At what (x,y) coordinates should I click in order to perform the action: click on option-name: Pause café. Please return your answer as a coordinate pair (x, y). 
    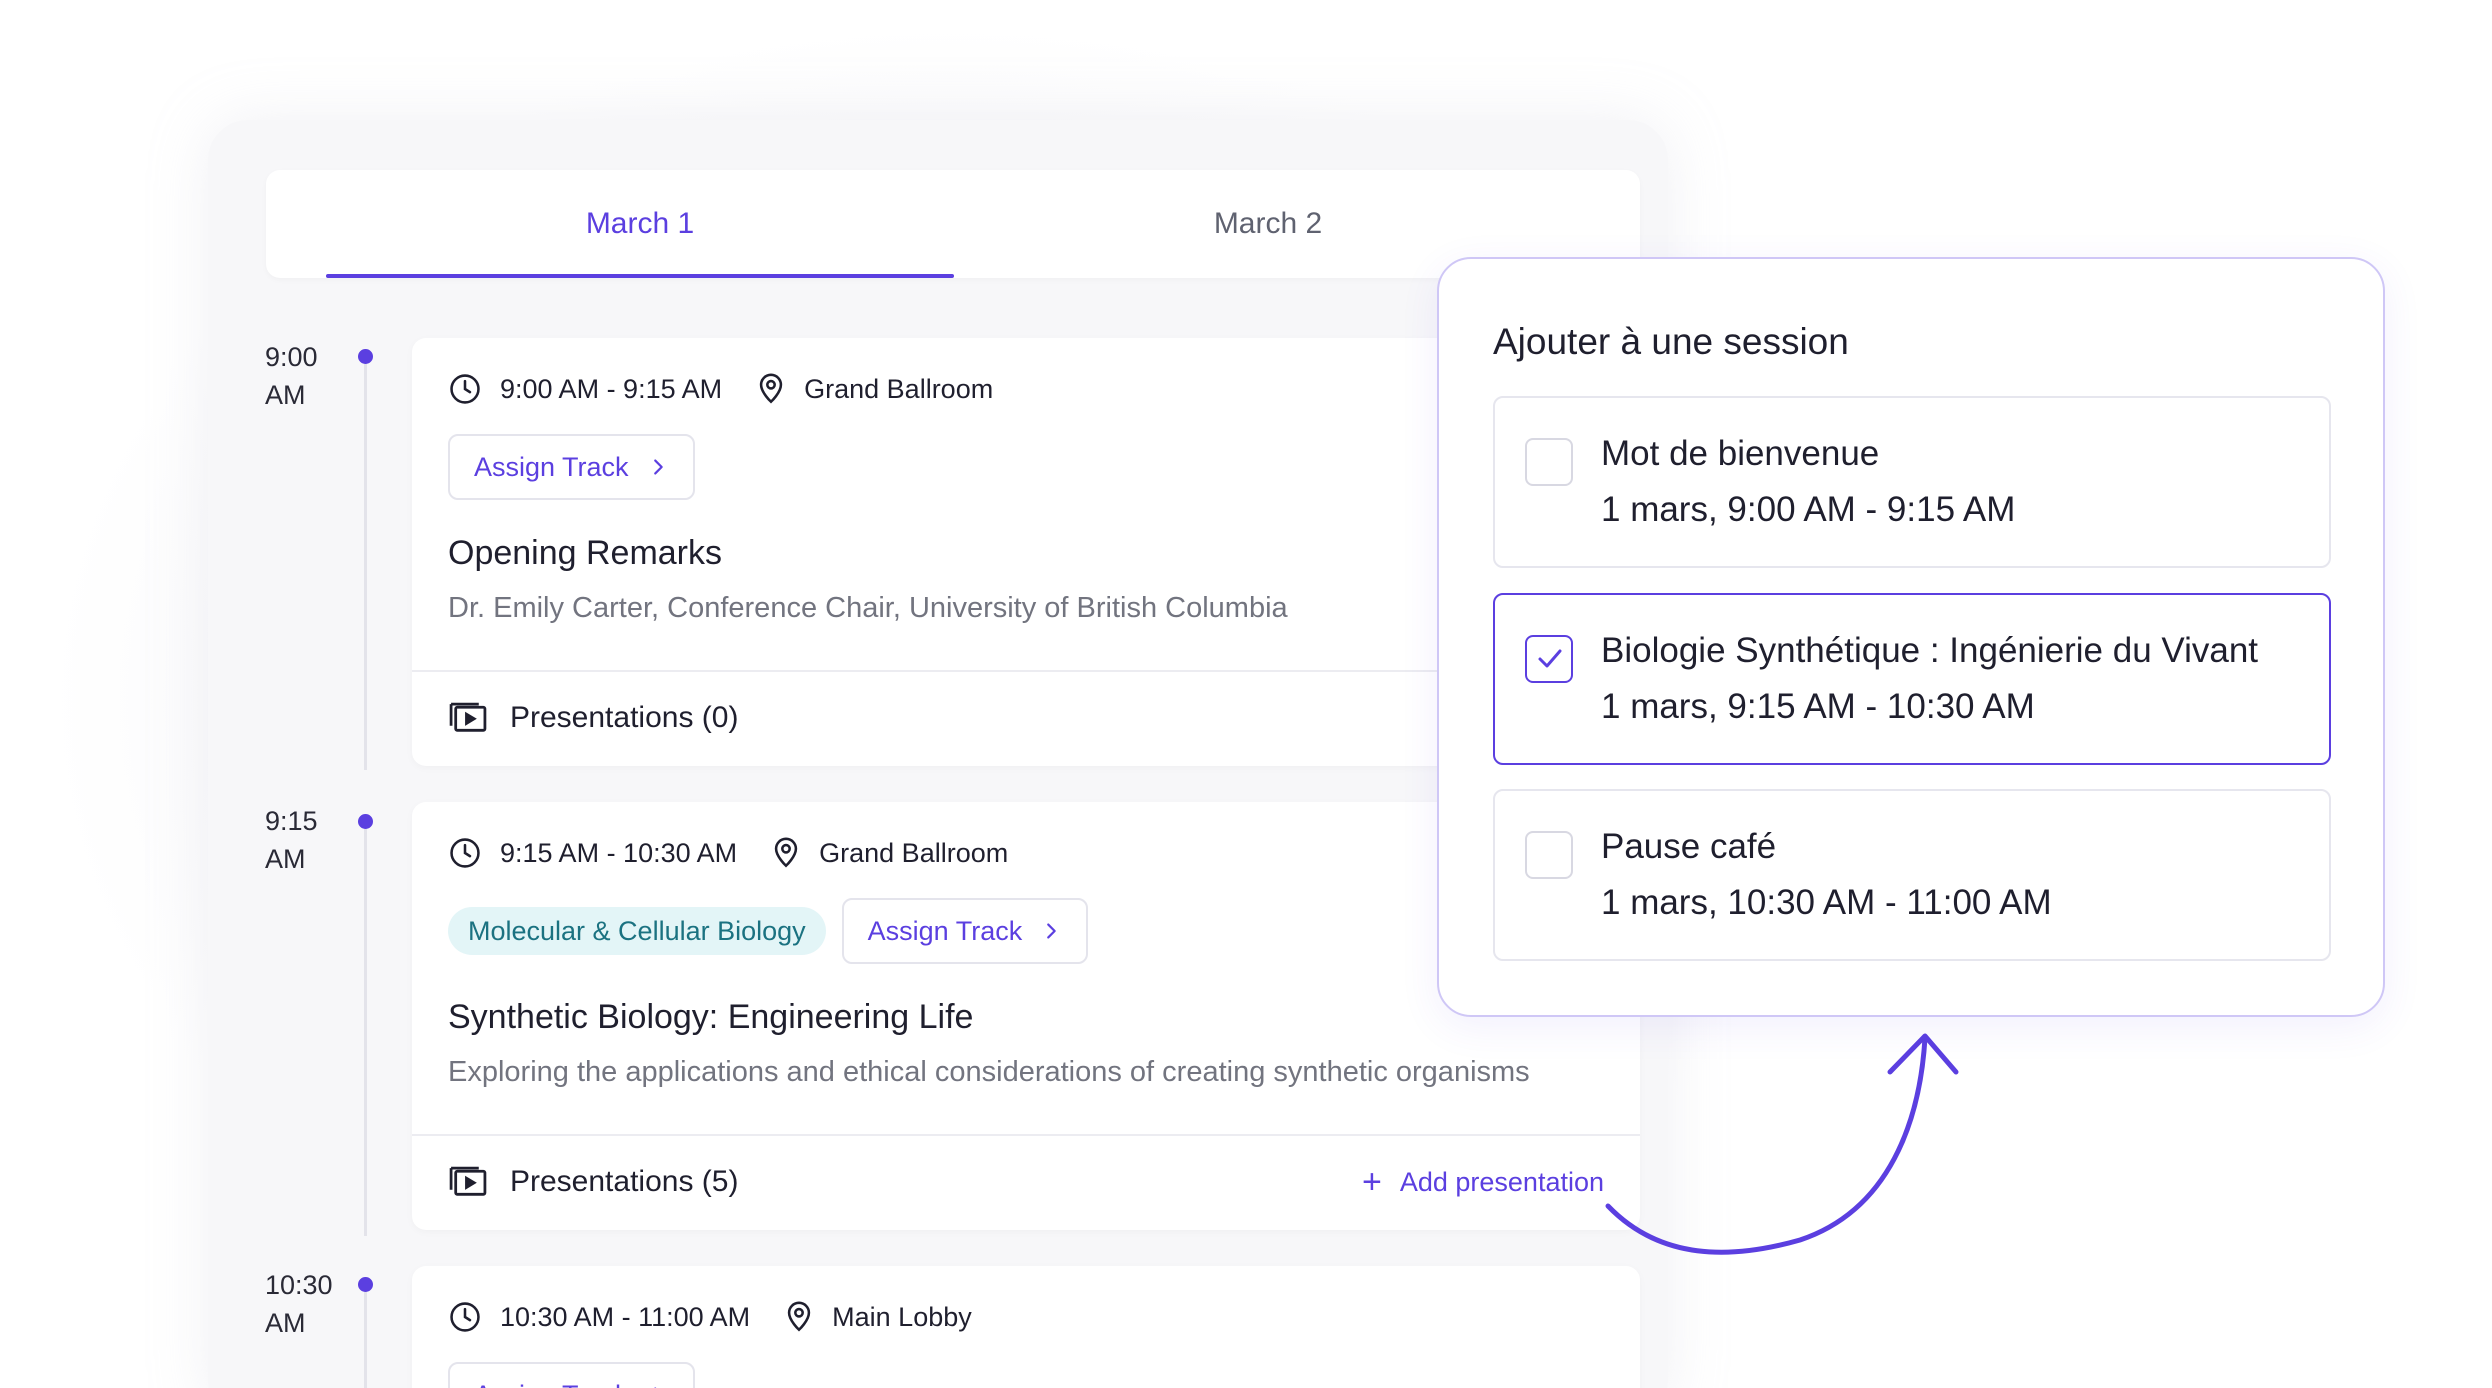
    Looking at the image, I should click on (1689, 846).